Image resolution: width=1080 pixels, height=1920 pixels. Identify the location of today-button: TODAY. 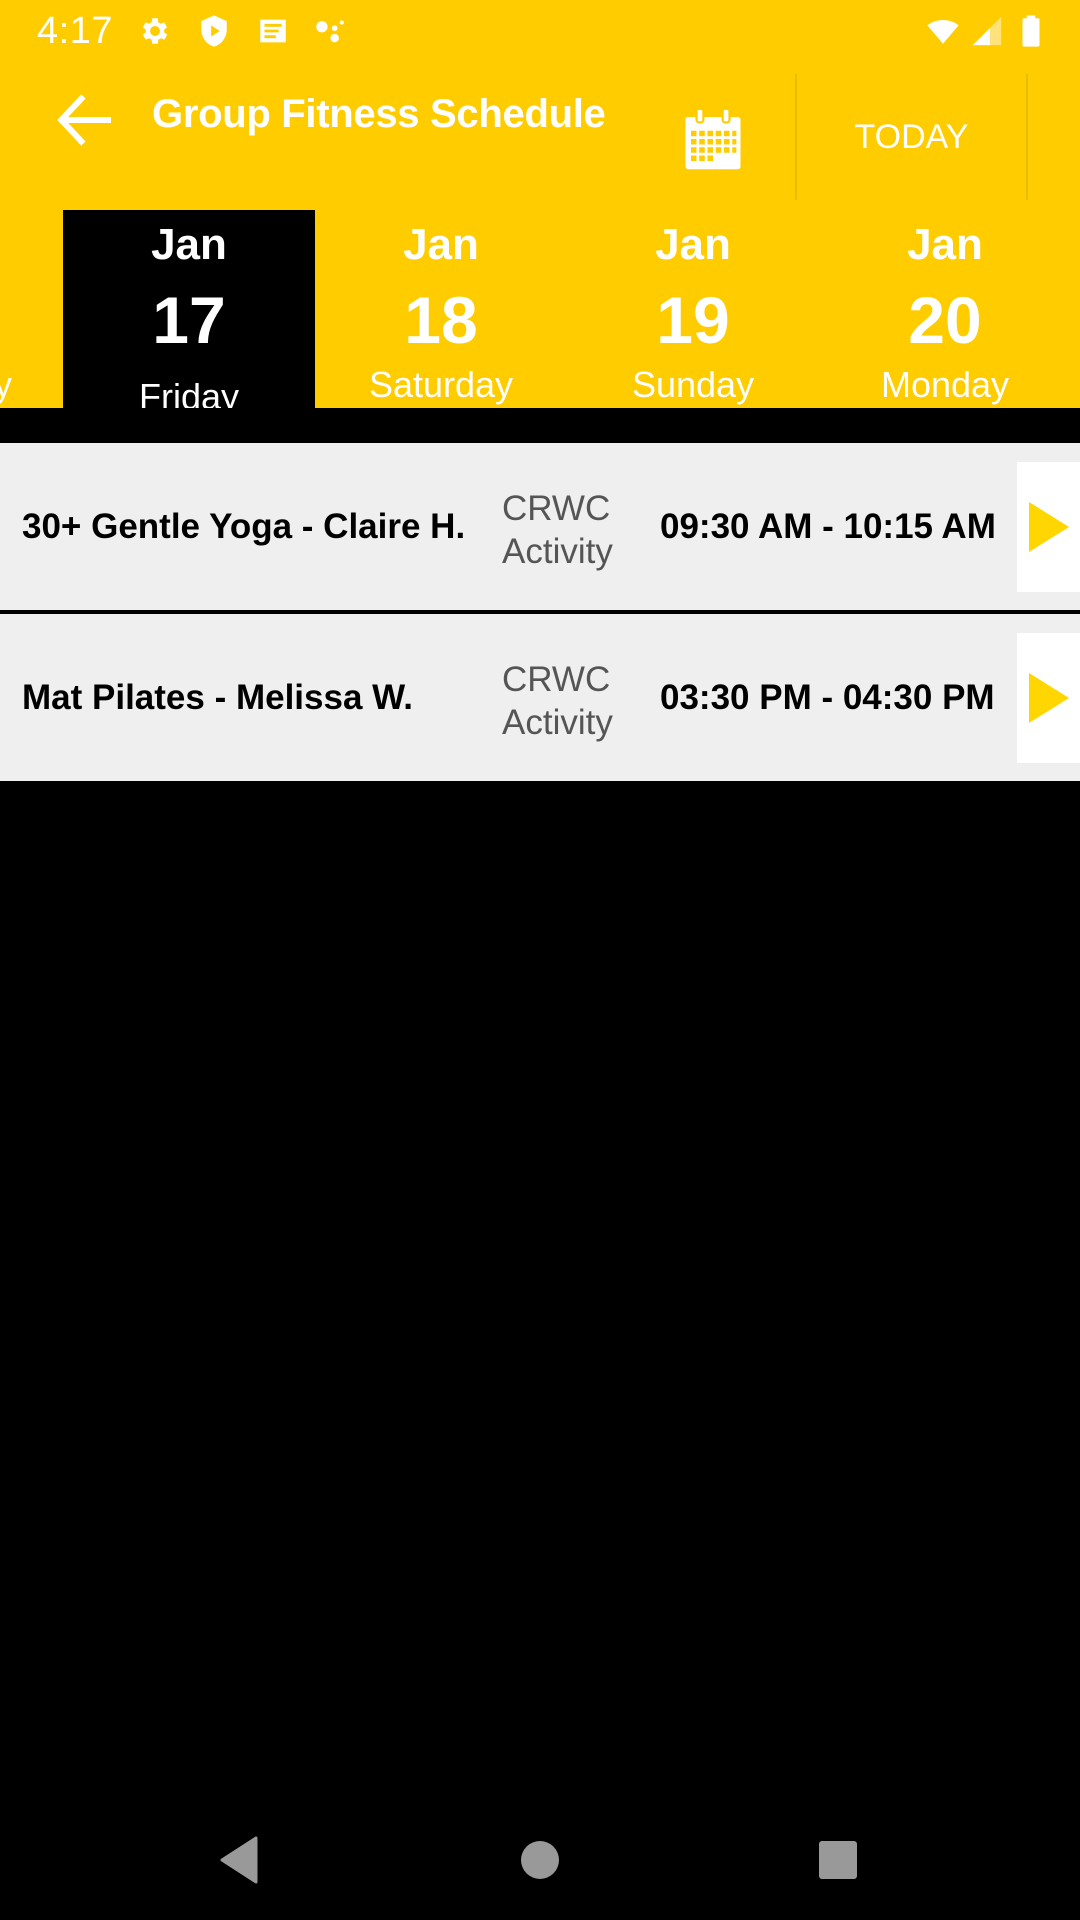
(911, 137).